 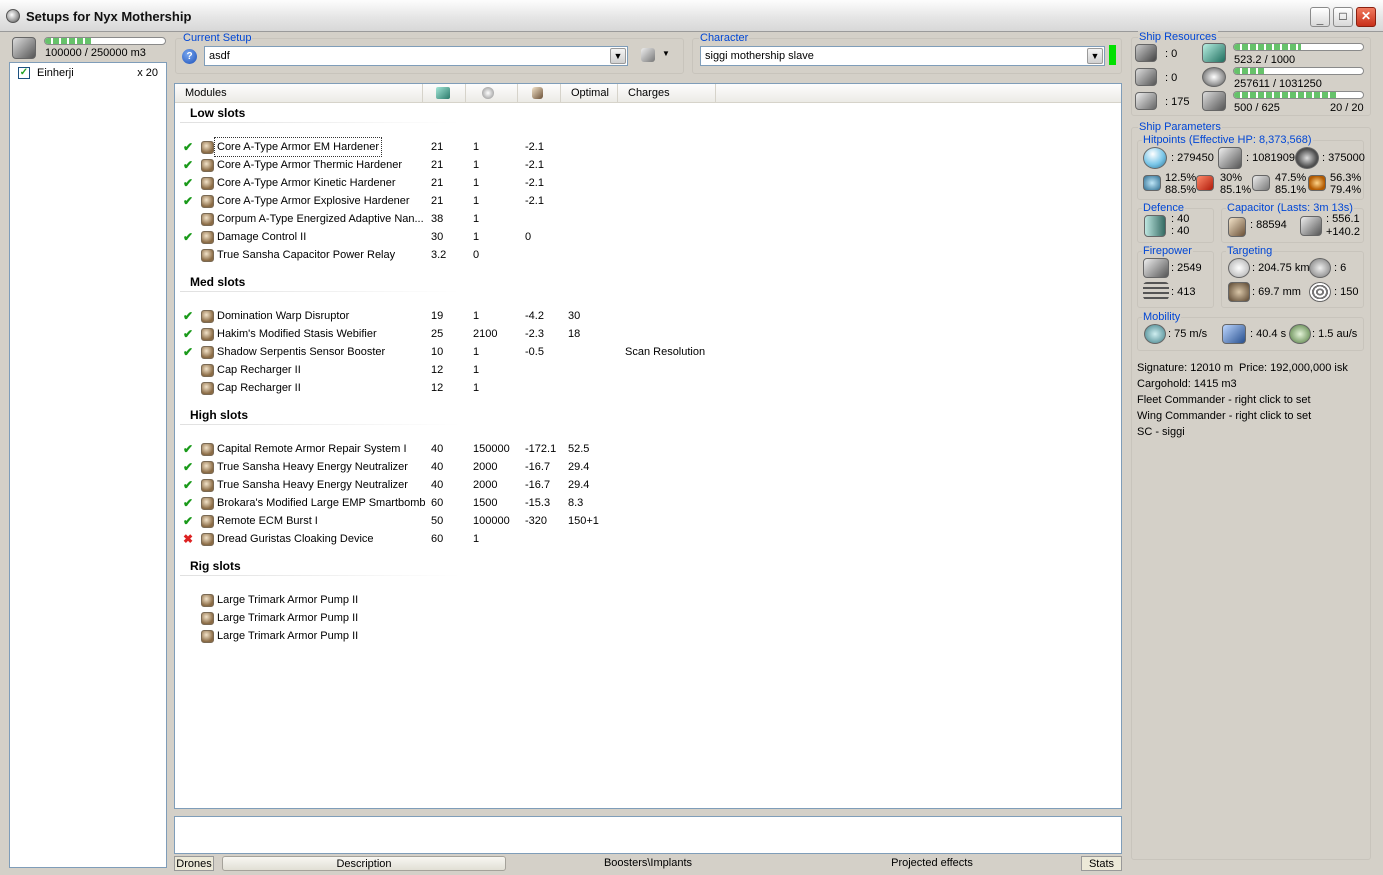 What do you see at coordinates (1346, 292) in the screenshot?
I see `scan-resolution-value: : 150` at bounding box center [1346, 292].